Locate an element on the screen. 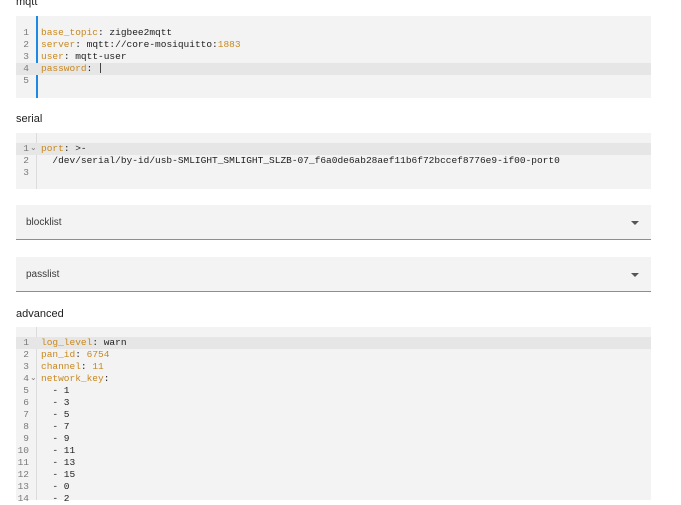  yaml-value: - 15 is located at coordinates (58, 474).